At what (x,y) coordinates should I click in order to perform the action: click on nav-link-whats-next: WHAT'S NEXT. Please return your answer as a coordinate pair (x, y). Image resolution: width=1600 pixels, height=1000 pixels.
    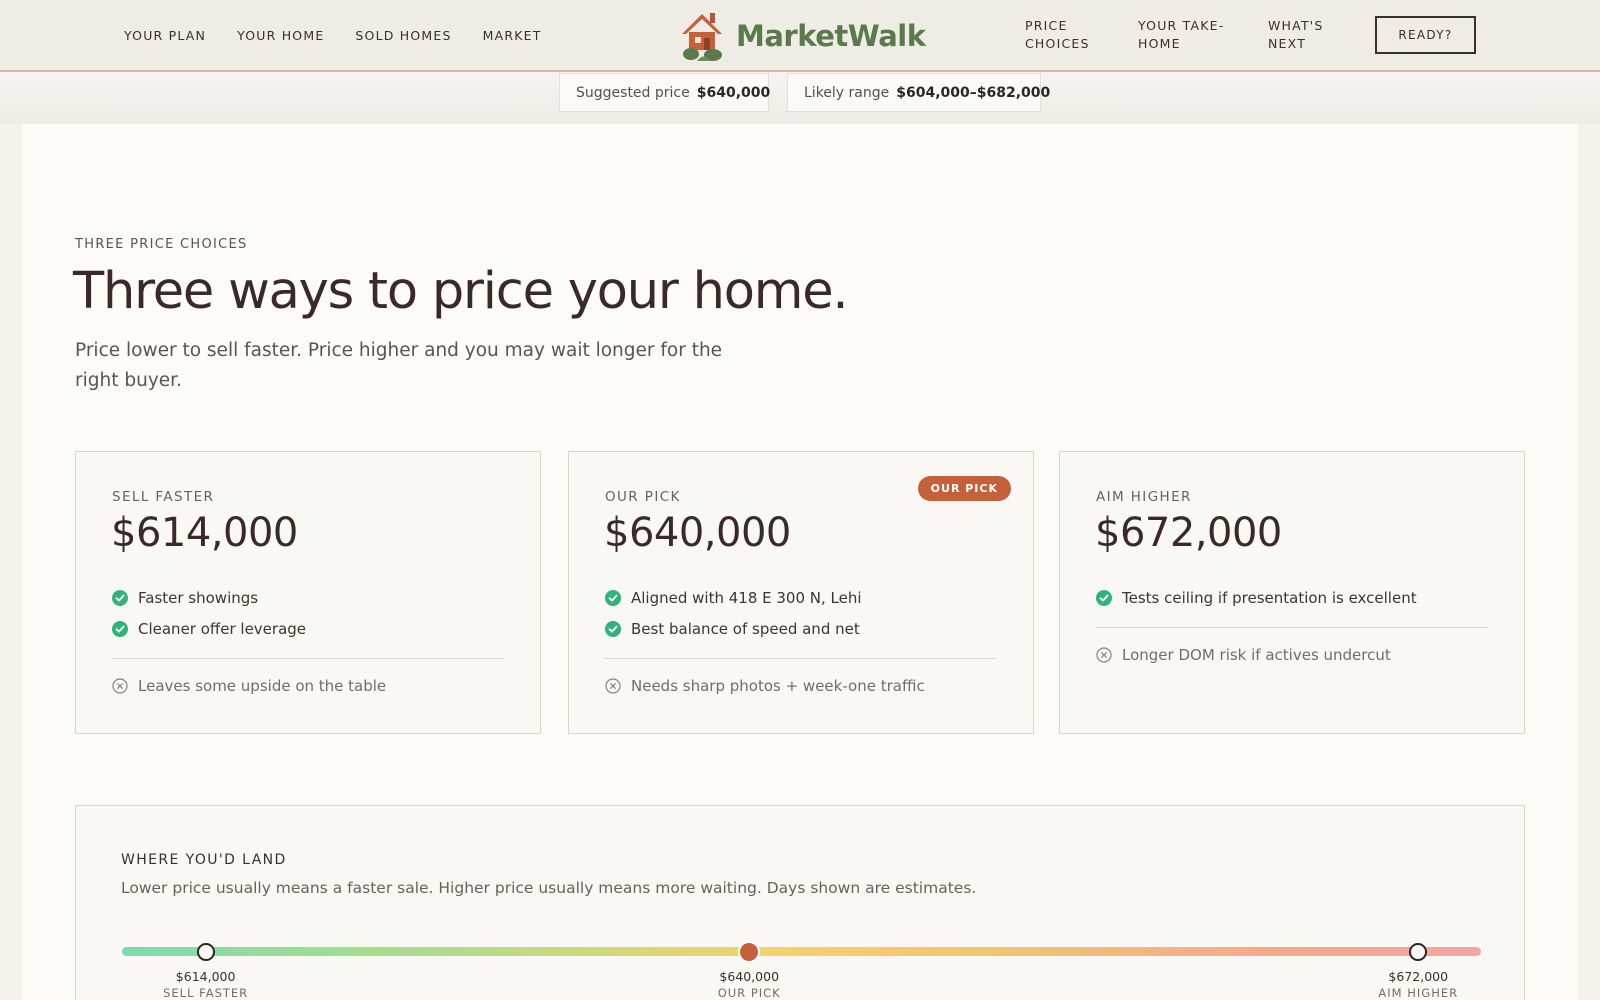
    Looking at the image, I should click on (1308, 35).